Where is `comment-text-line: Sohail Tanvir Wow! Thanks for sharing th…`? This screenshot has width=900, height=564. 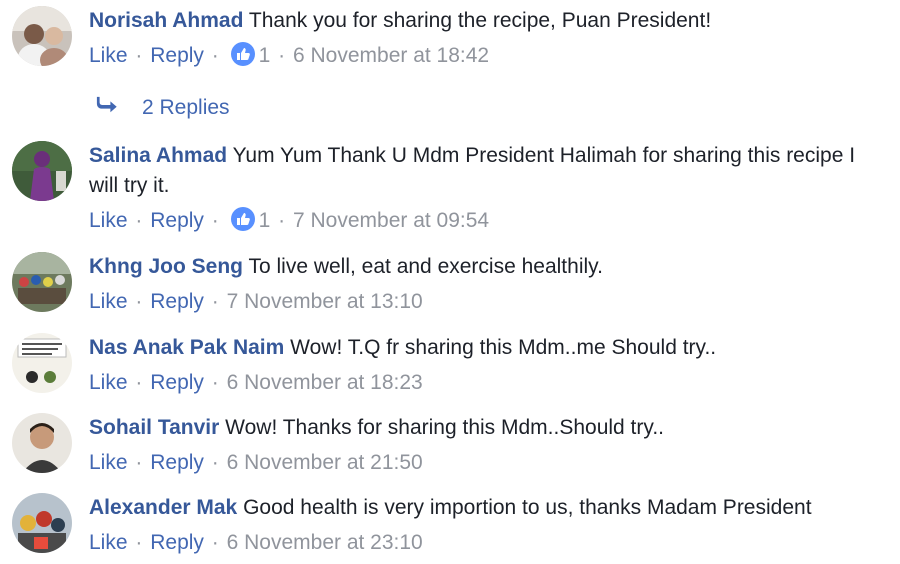 comment-text-line: Sohail Tanvir Wow! Thanks for sharing th… is located at coordinates (489, 428).